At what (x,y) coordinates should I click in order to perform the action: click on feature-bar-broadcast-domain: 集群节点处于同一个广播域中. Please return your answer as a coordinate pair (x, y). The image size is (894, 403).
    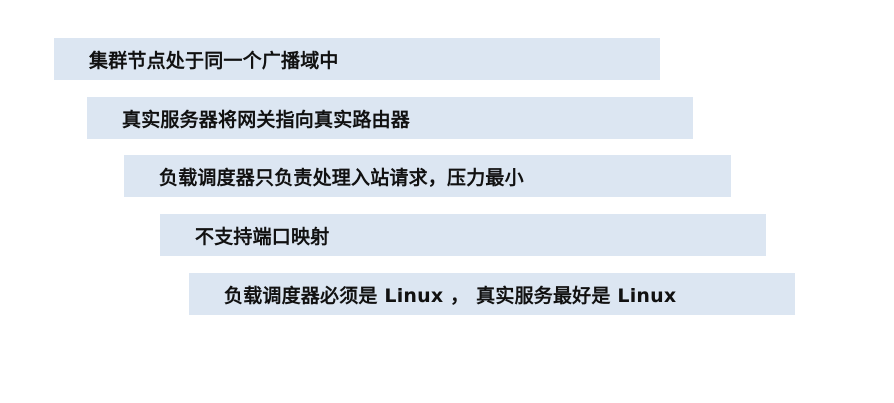
    Looking at the image, I should click on (357, 59).